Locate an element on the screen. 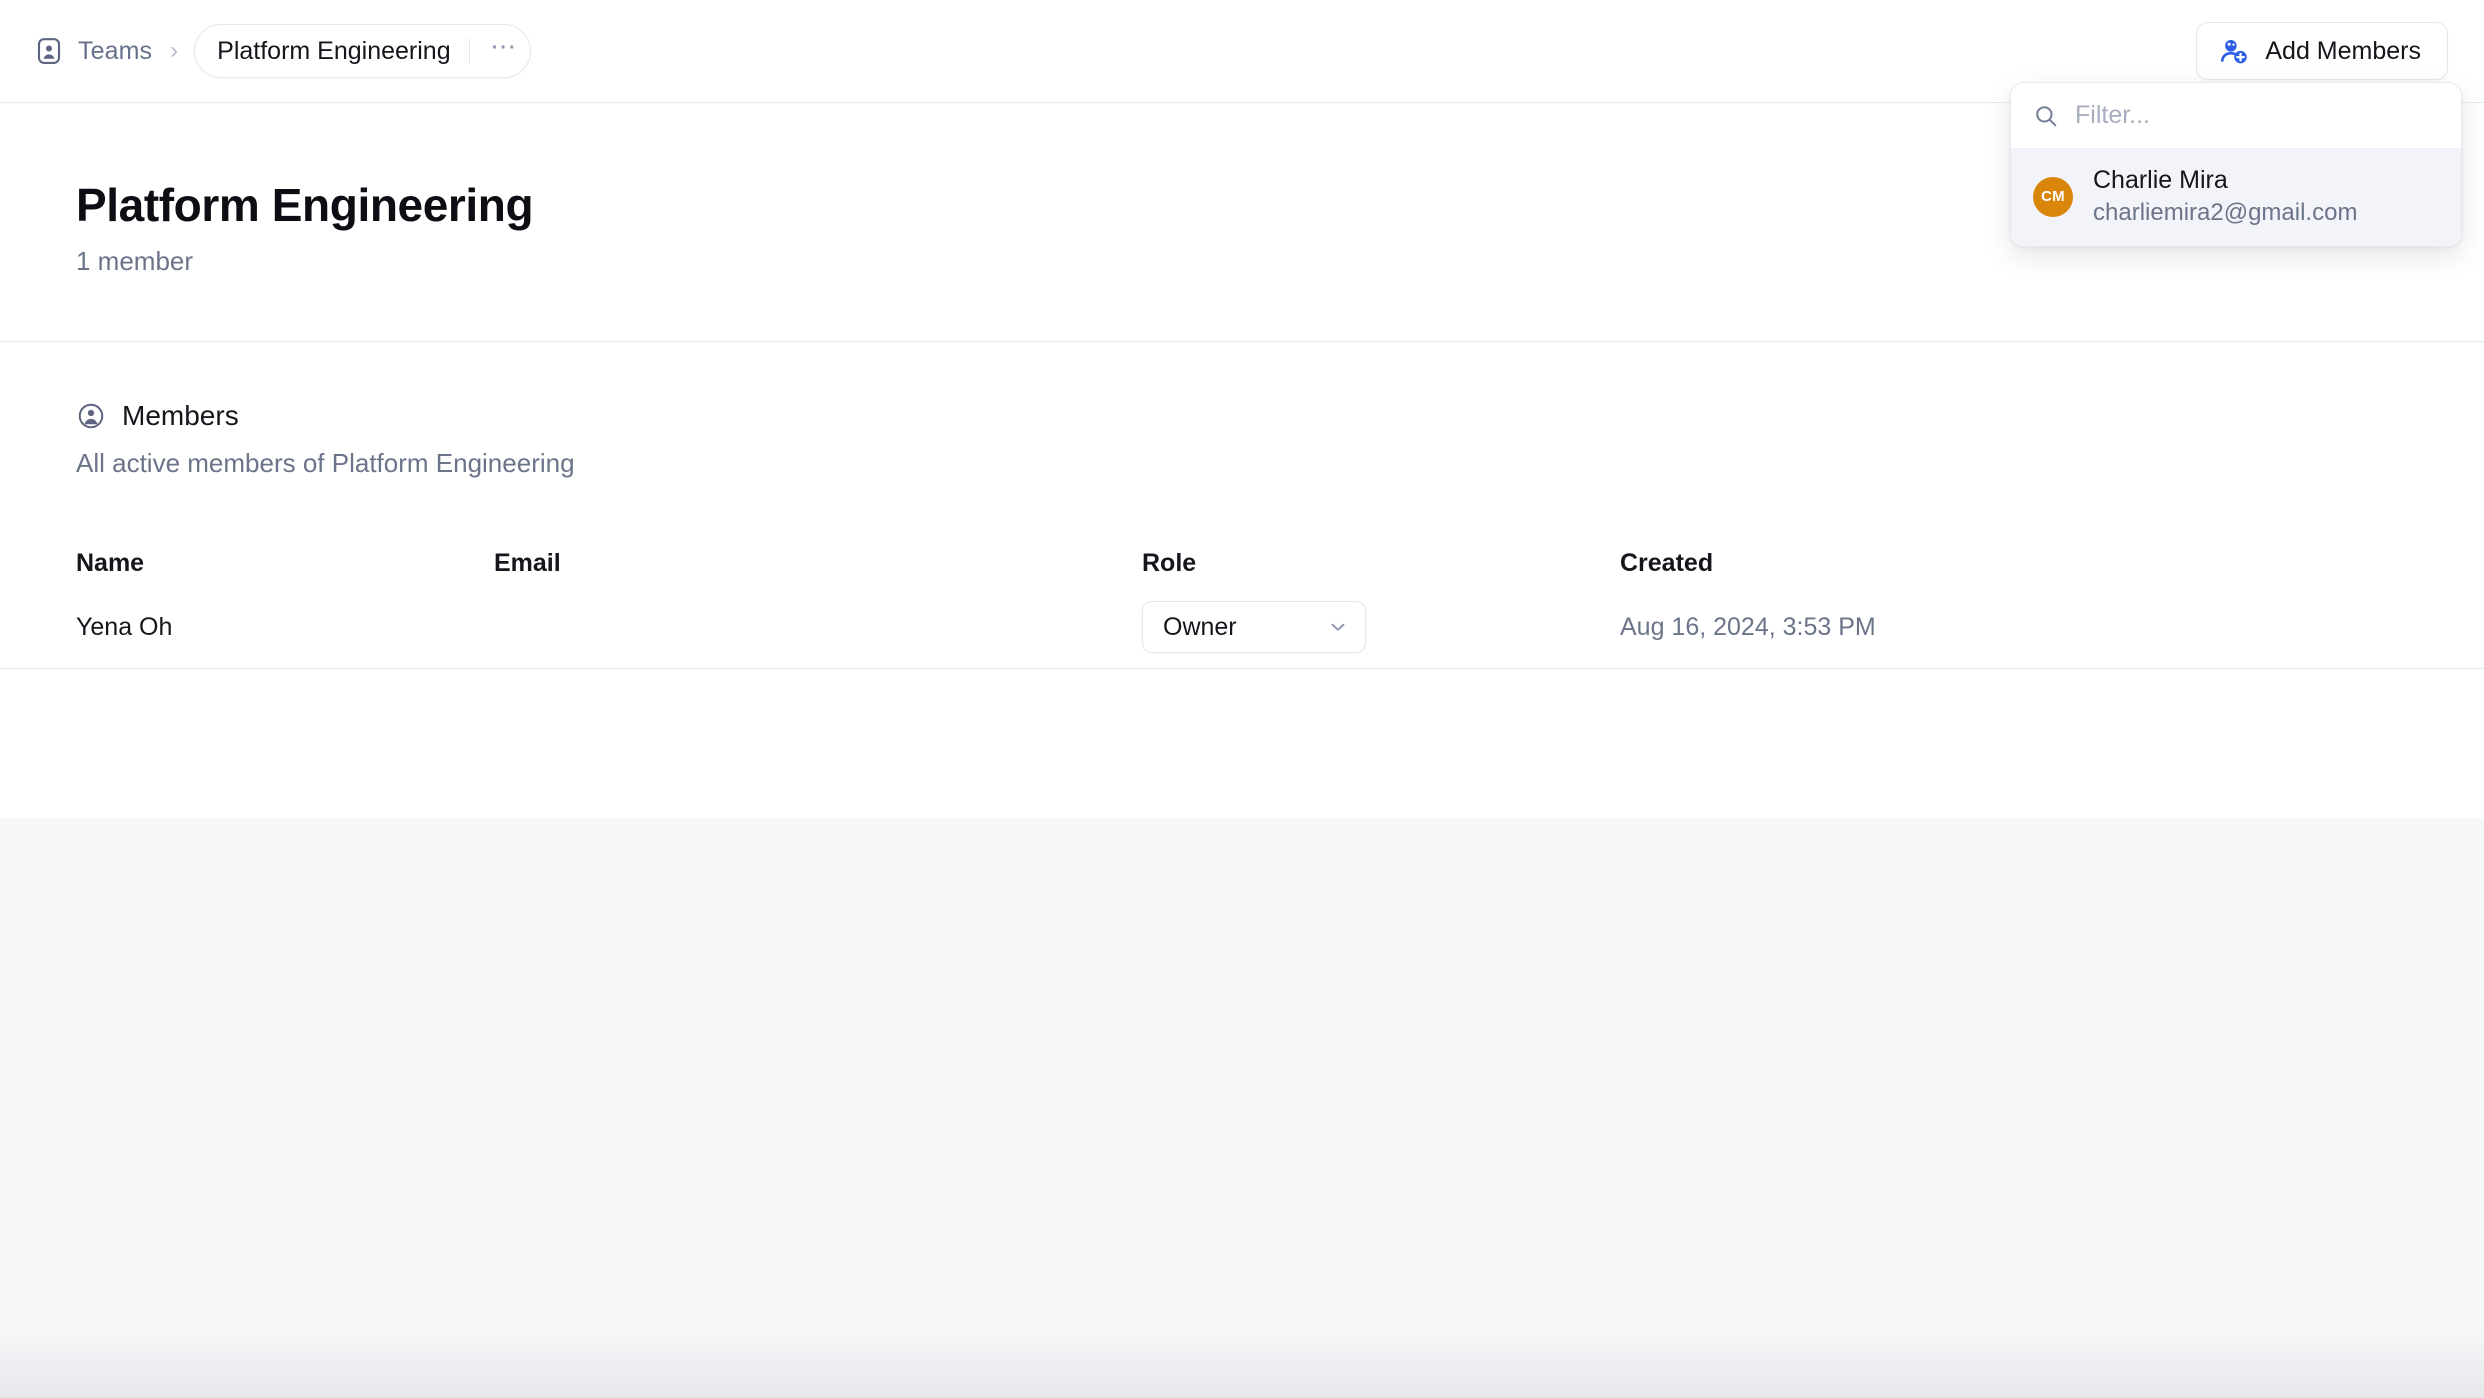 This screenshot has height=1398, width=2484. person-add-icon is located at coordinates (2234, 51).